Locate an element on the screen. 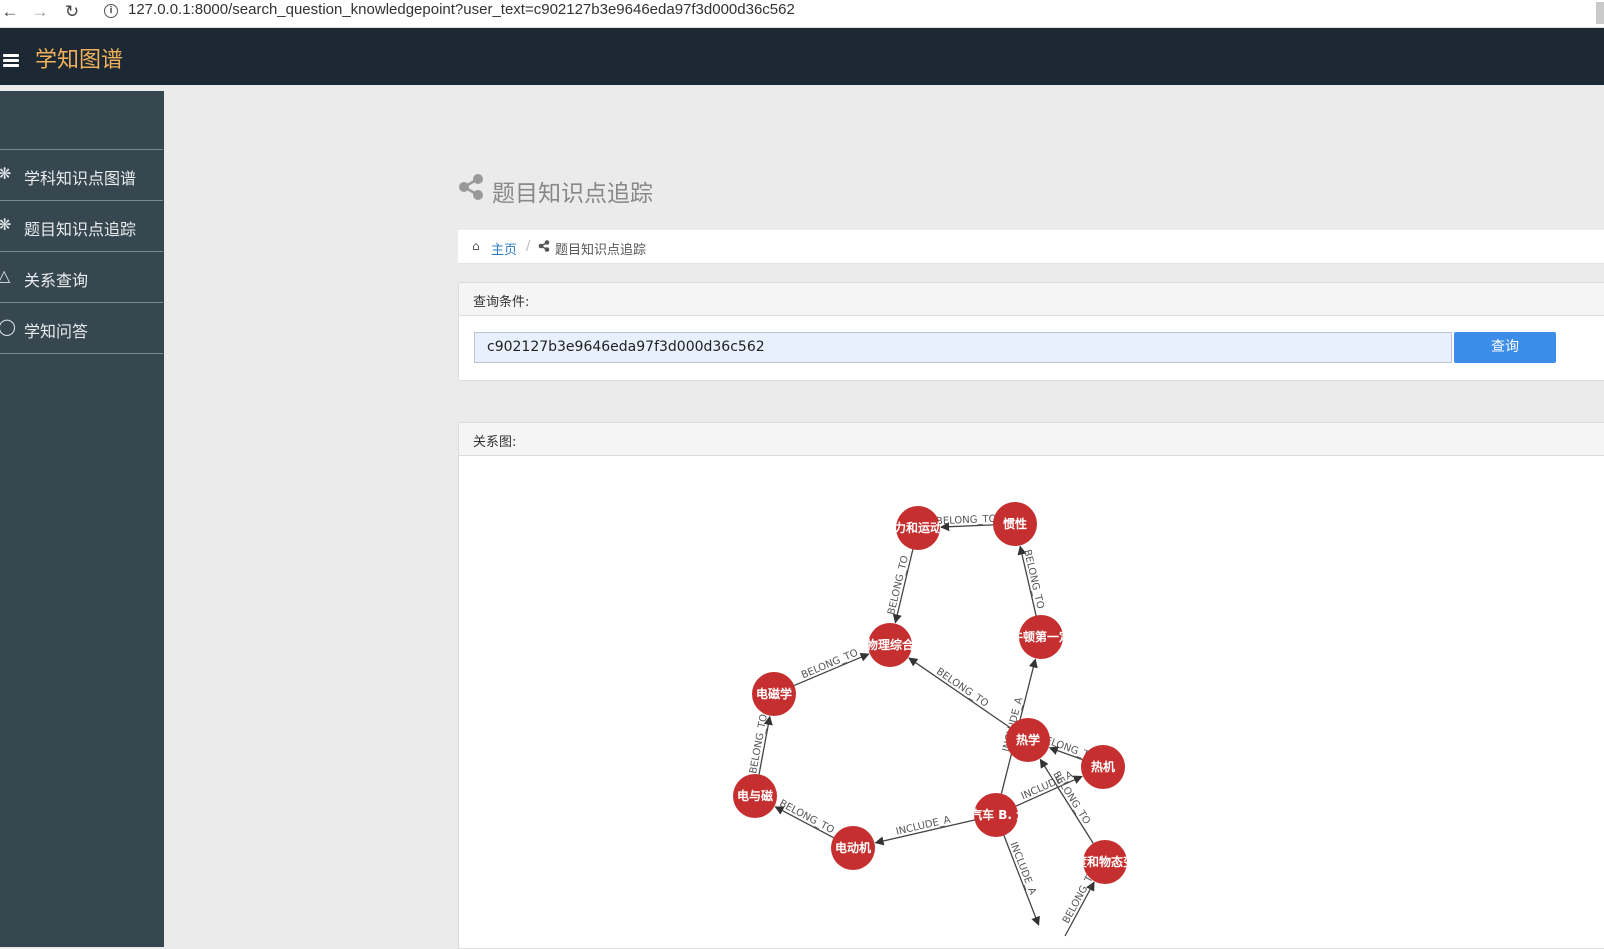 The height and width of the screenshot is (949, 1604). top-navbar: 学知图谱 is located at coordinates (802, 56).